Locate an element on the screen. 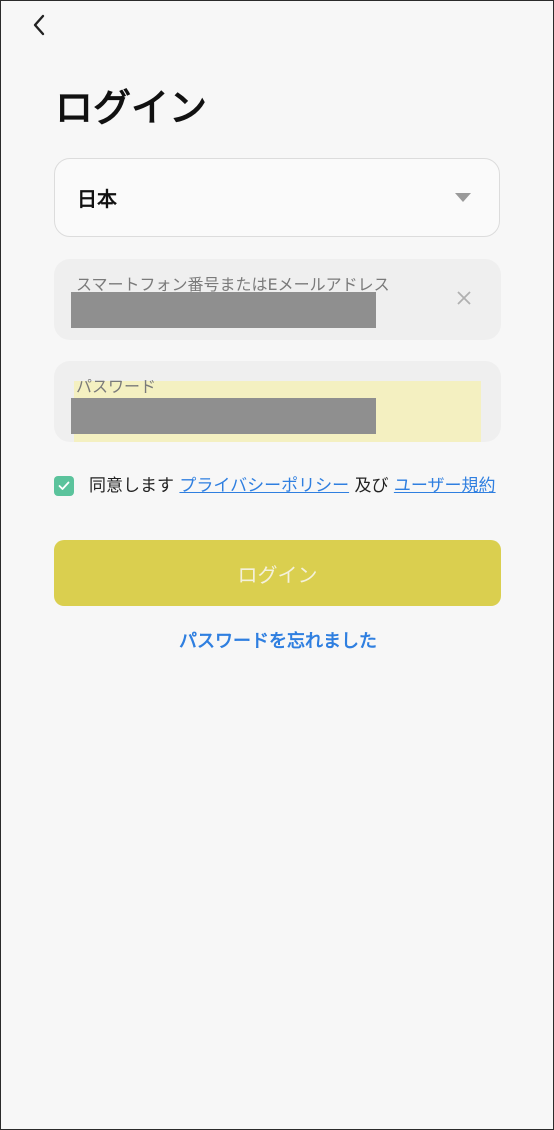 This screenshot has height=1130, width=554. password-input: パスワード is located at coordinates (277, 401).